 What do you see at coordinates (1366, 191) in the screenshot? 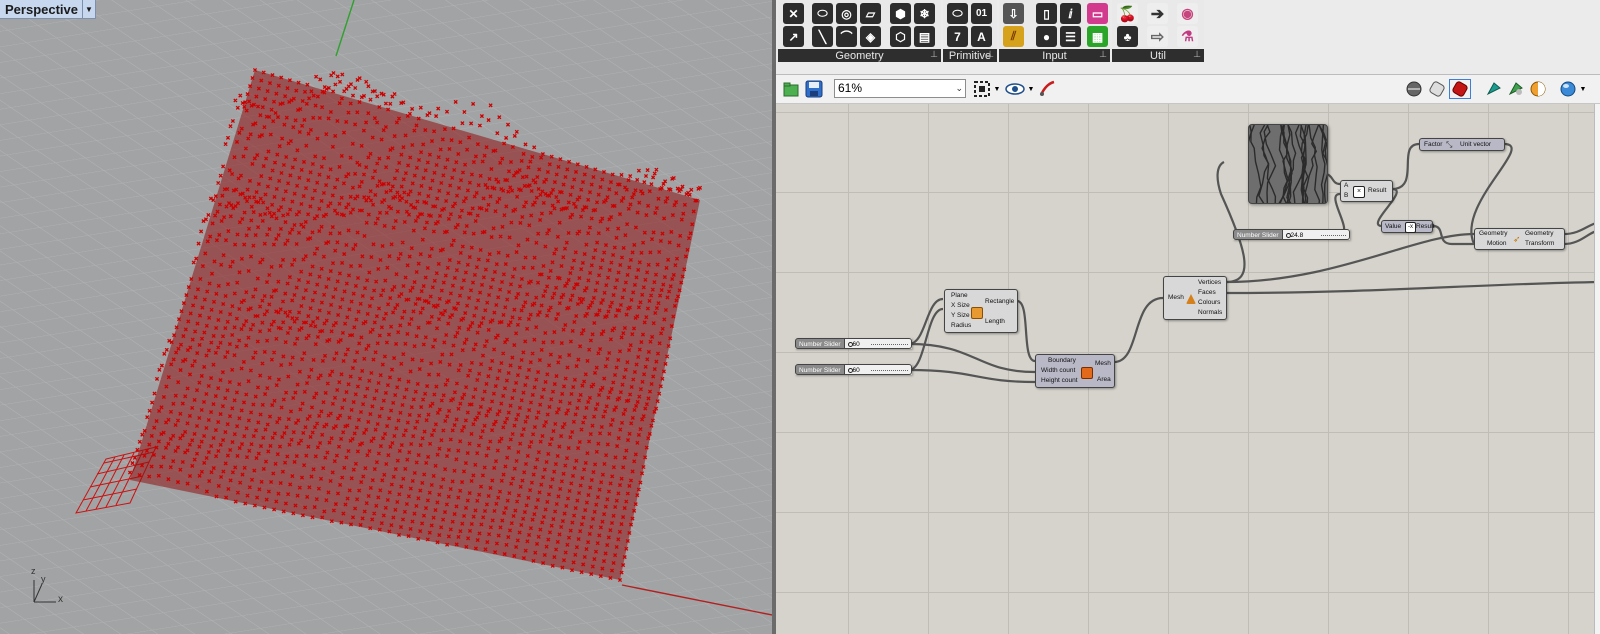
I see `multiplication-component: A B × Result` at bounding box center [1366, 191].